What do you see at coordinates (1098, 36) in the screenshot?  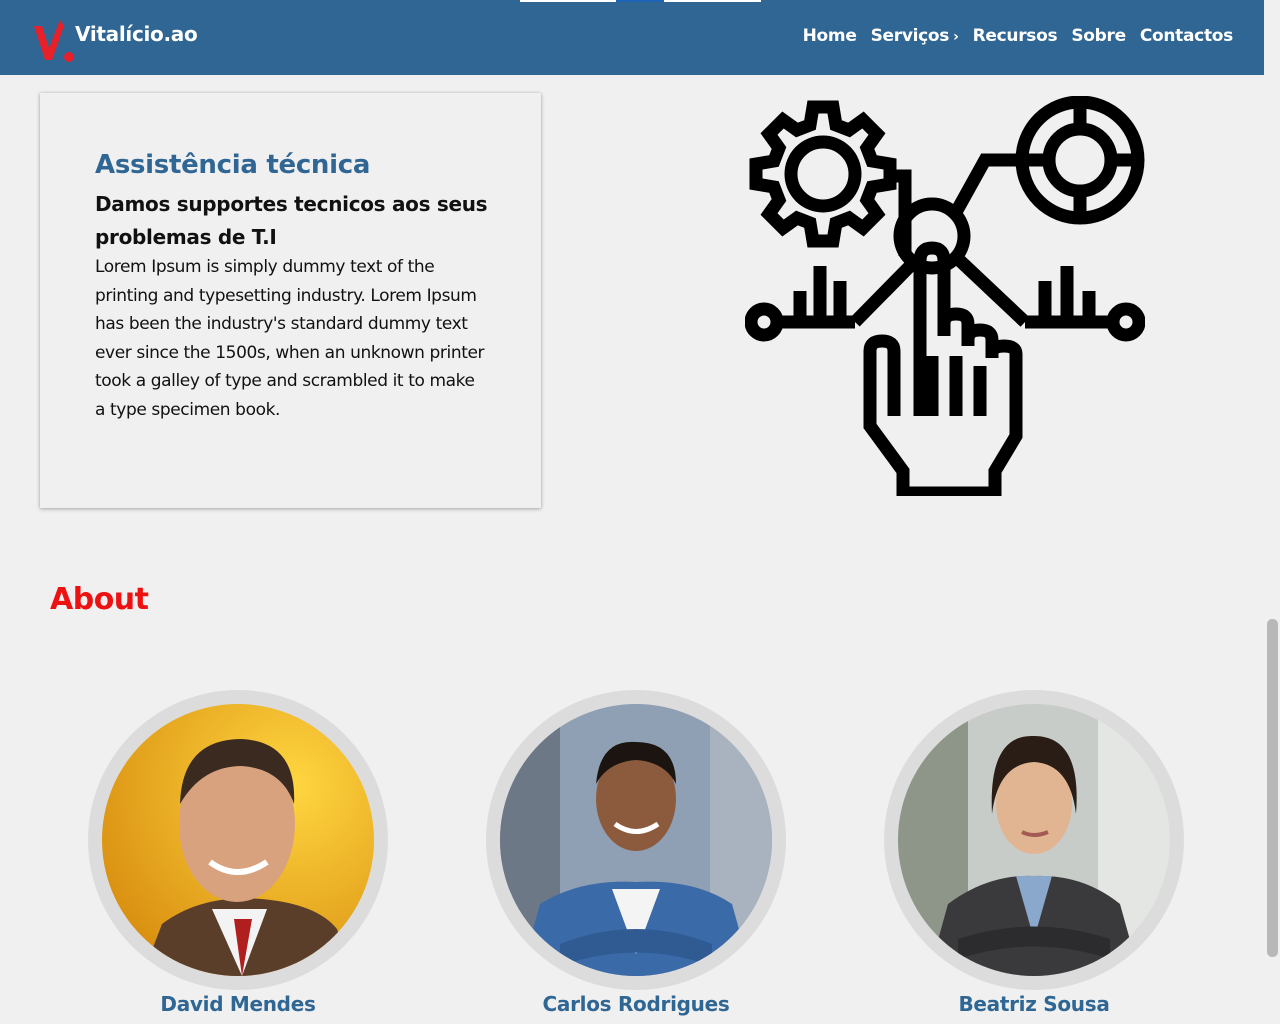 I see `nav-sobre: Sobre` at bounding box center [1098, 36].